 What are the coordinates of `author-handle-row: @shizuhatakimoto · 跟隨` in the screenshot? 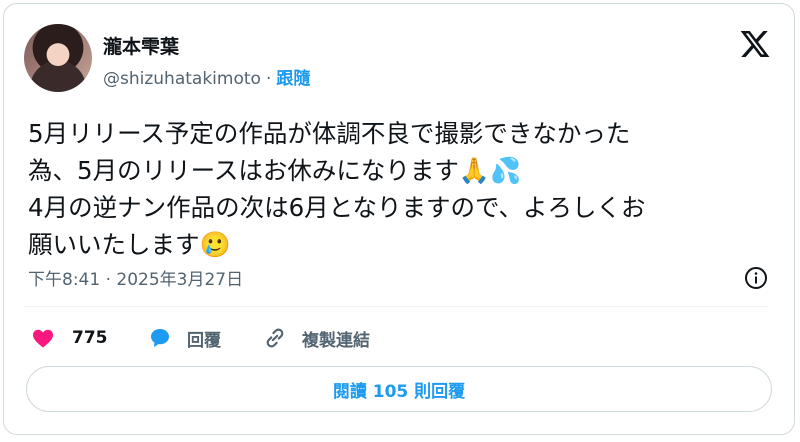 It's located at (206, 76).